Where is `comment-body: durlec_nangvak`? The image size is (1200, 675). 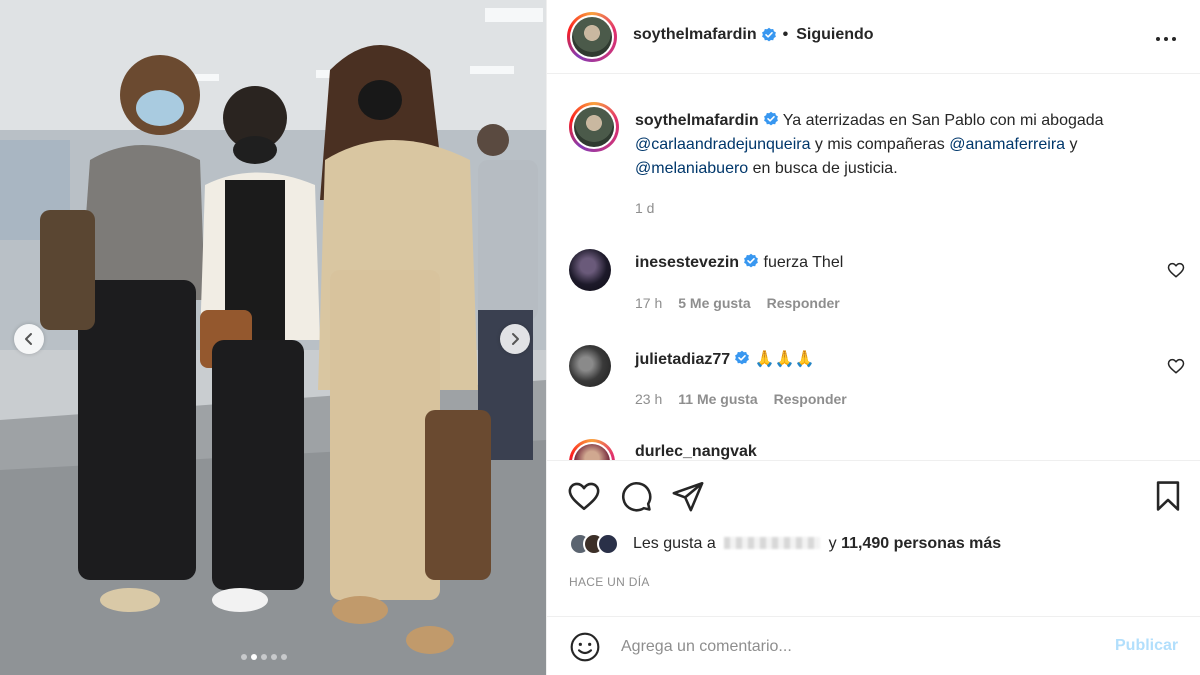
comment-body: durlec_nangvak is located at coordinates (696, 451).